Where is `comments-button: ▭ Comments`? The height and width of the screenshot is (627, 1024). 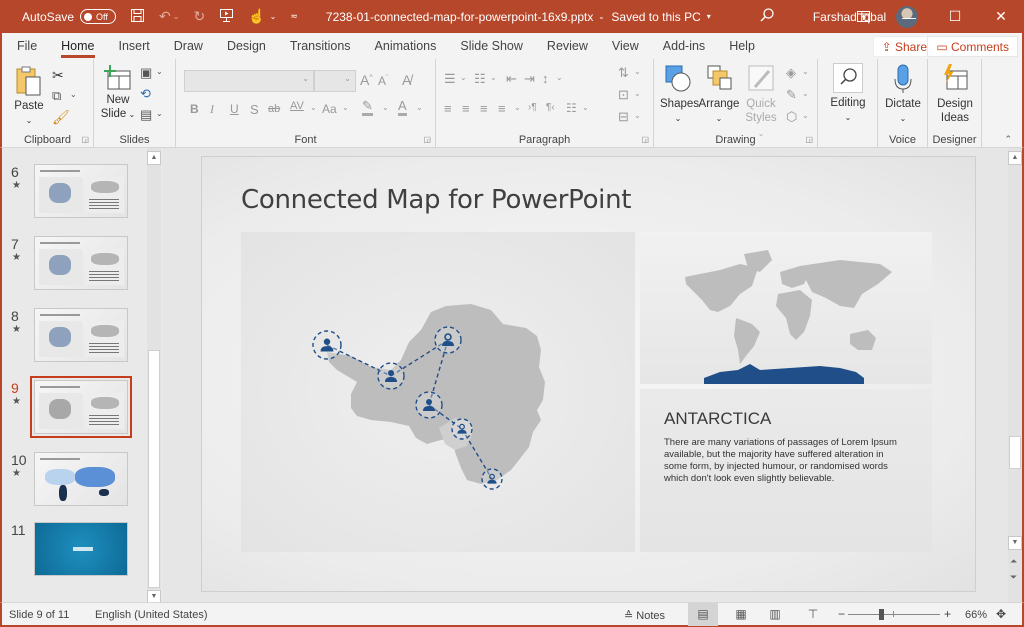 comments-button: ▭ Comments is located at coordinates (972, 46).